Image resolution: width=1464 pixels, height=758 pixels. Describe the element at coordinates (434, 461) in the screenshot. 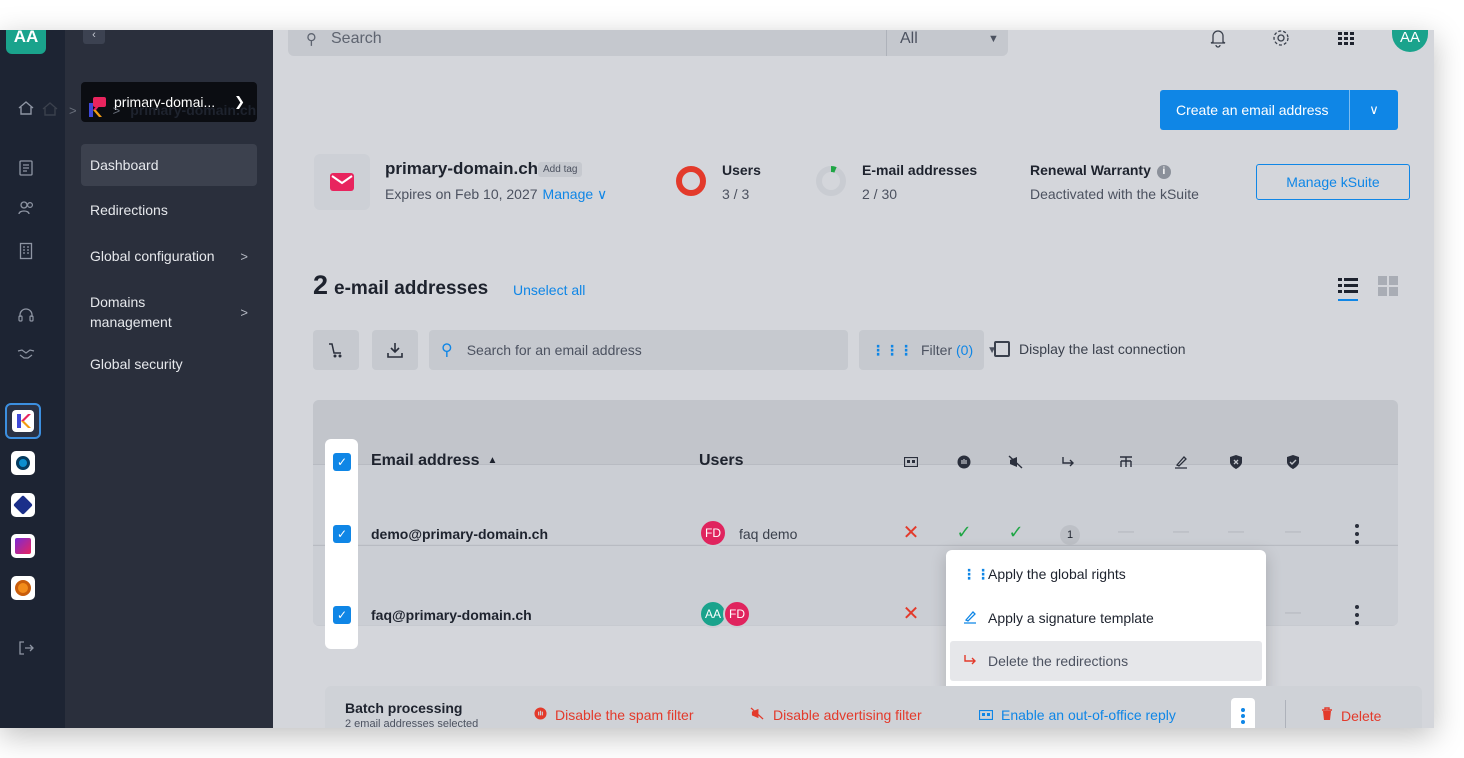

I see `column-header-email: Email address ▲` at that location.